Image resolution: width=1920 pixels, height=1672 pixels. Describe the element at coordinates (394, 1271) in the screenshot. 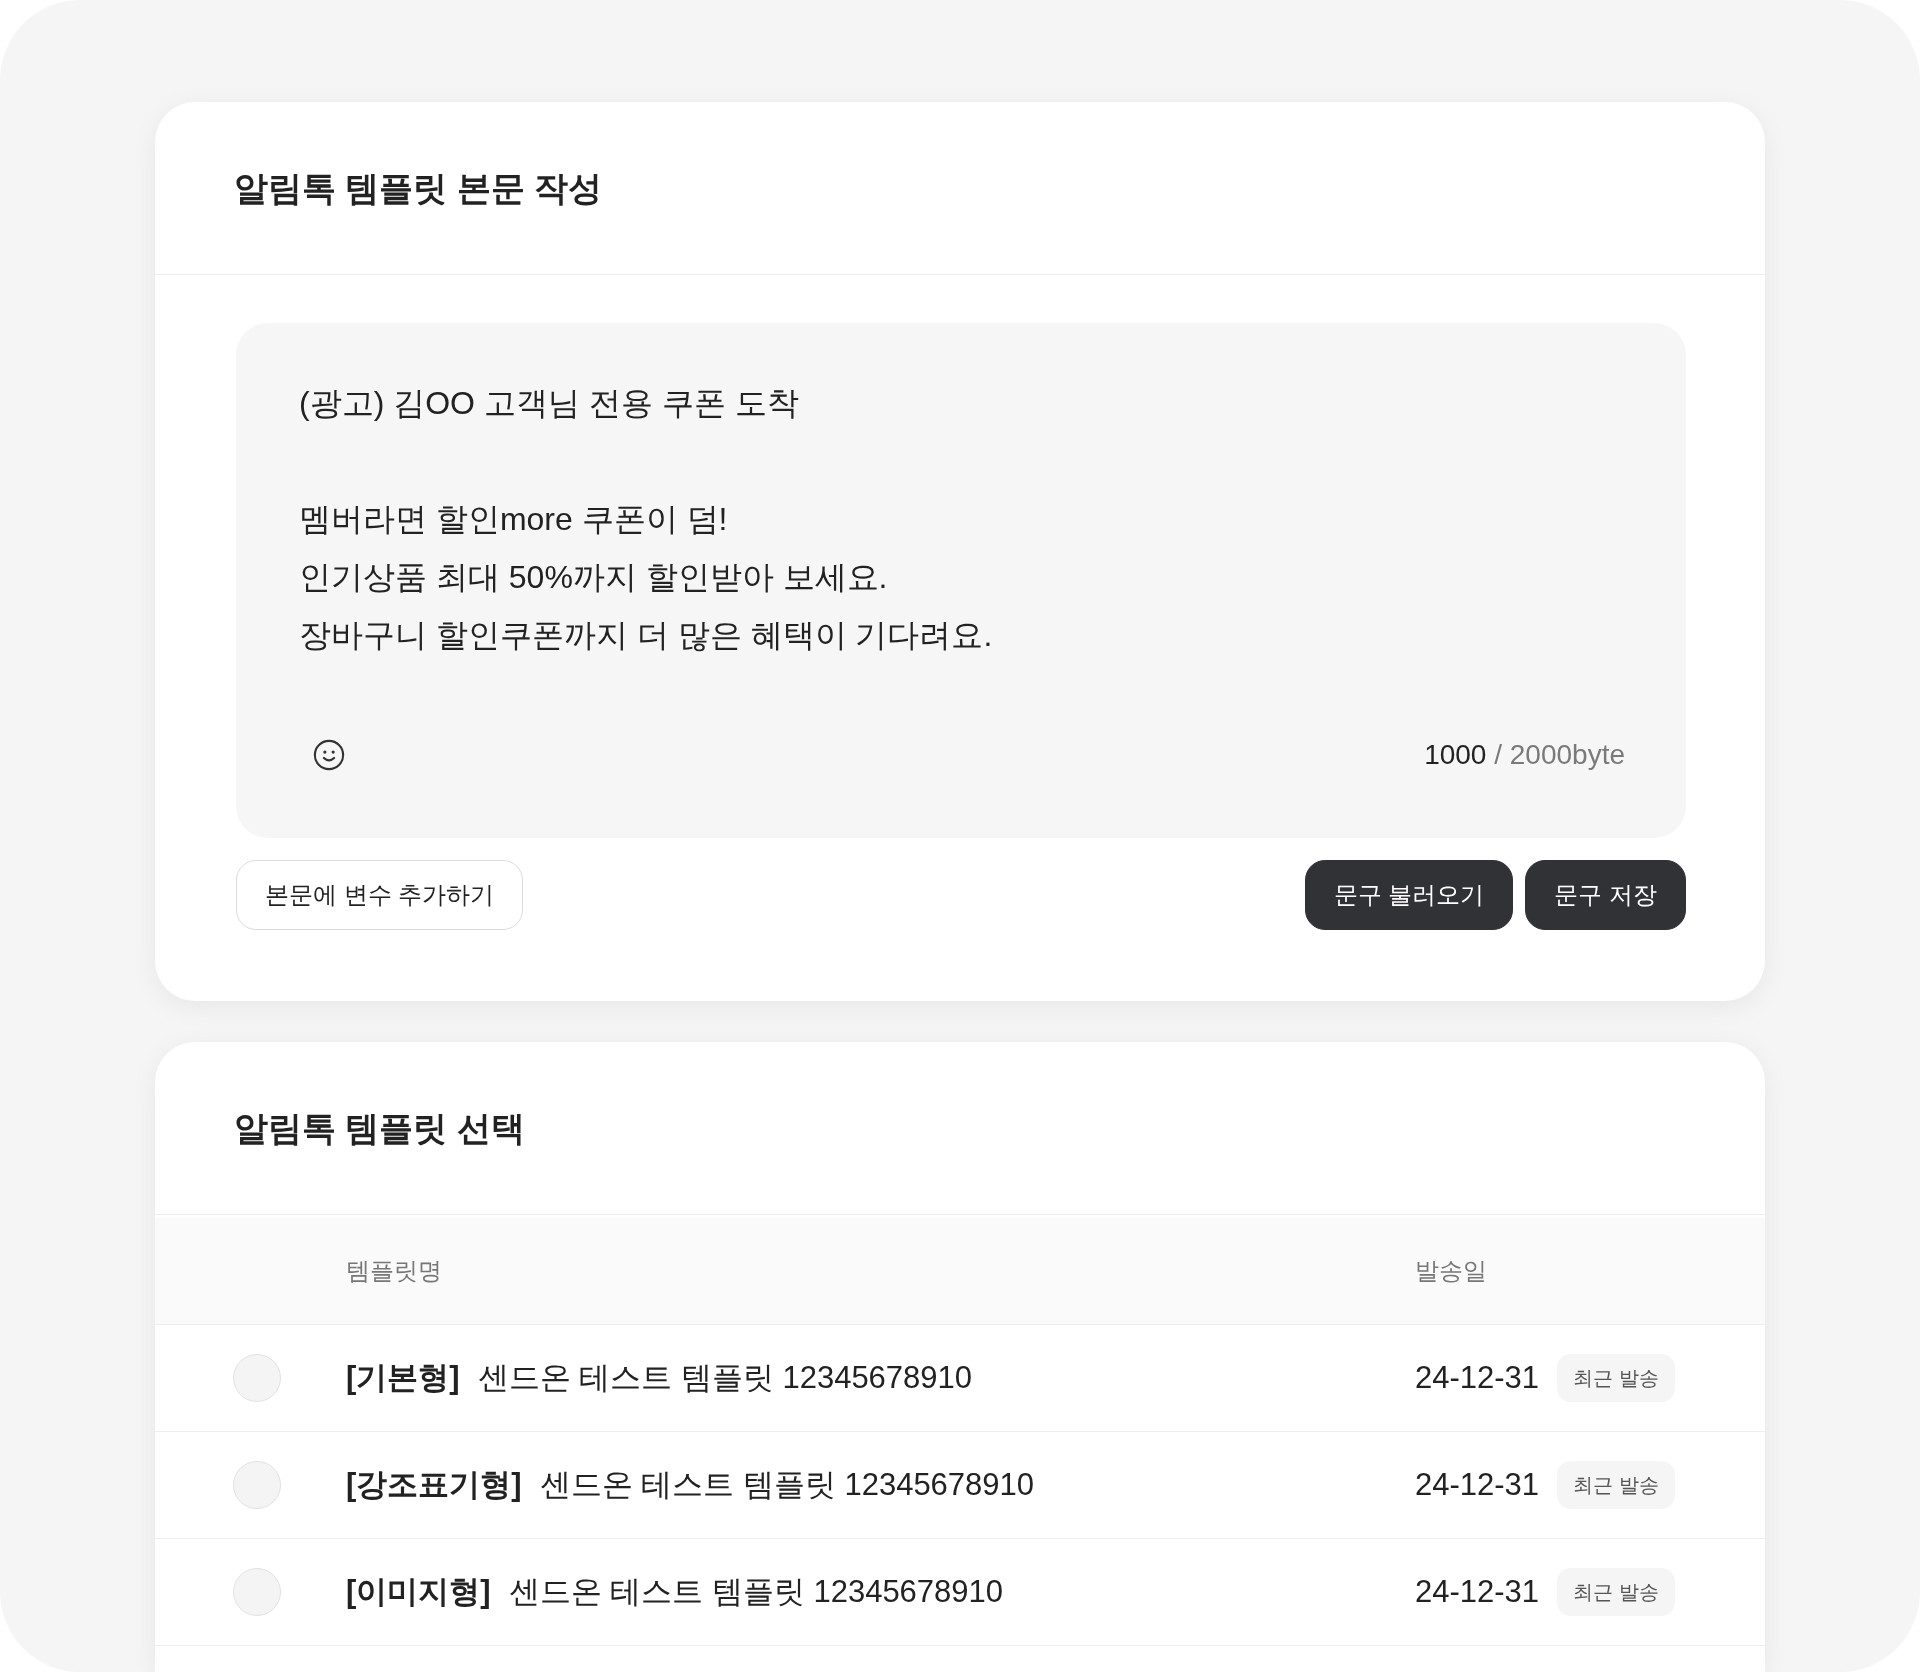

I see `column-header: 템플릿명` at that location.